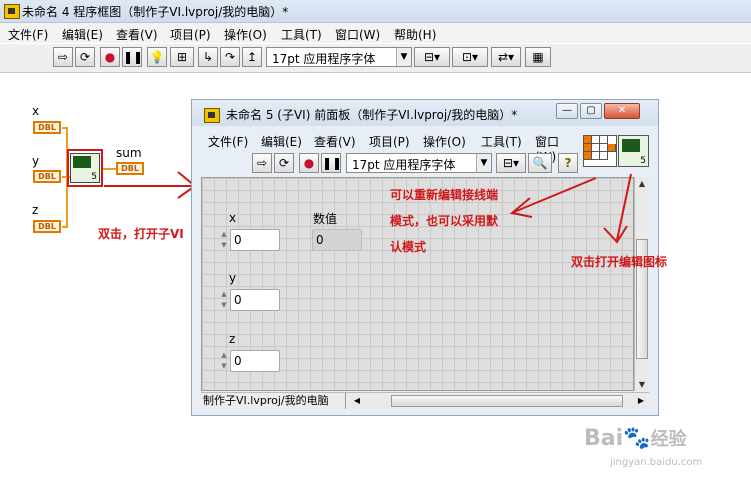 Image resolution: width=751 pixels, height=489 pixels. I want to click on sub-run-button: ⇨, so click(262, 163).